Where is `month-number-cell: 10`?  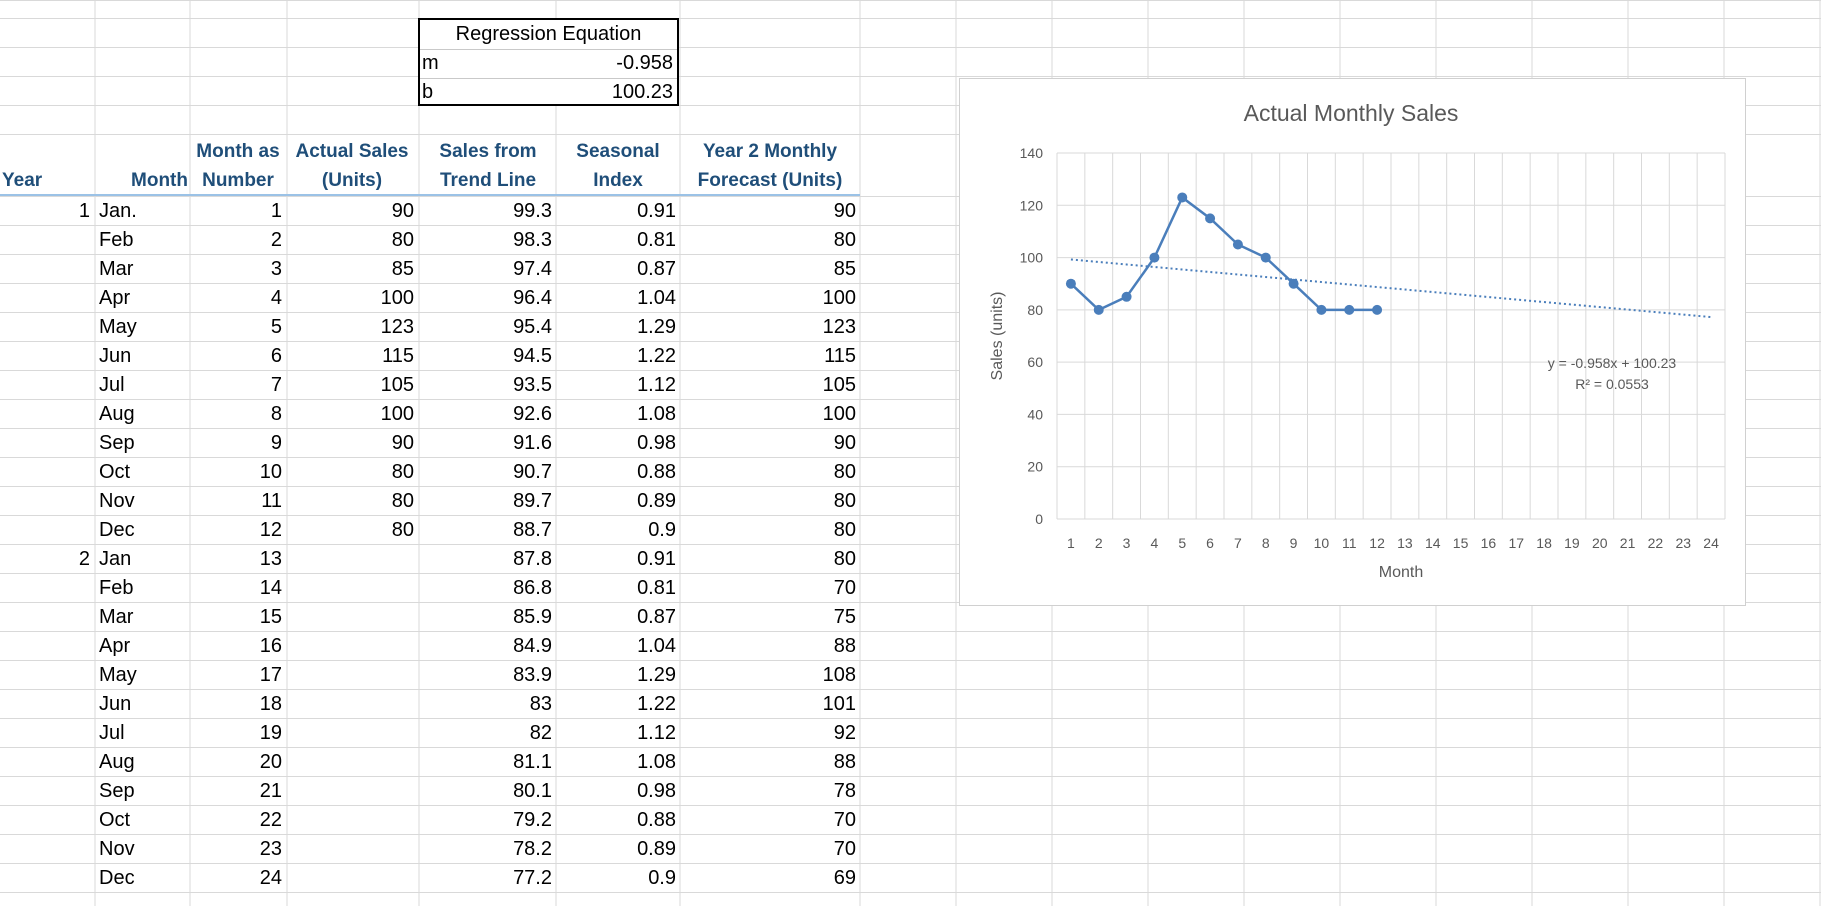
month-number-cell: 10 is located at coordinates (238, 472).